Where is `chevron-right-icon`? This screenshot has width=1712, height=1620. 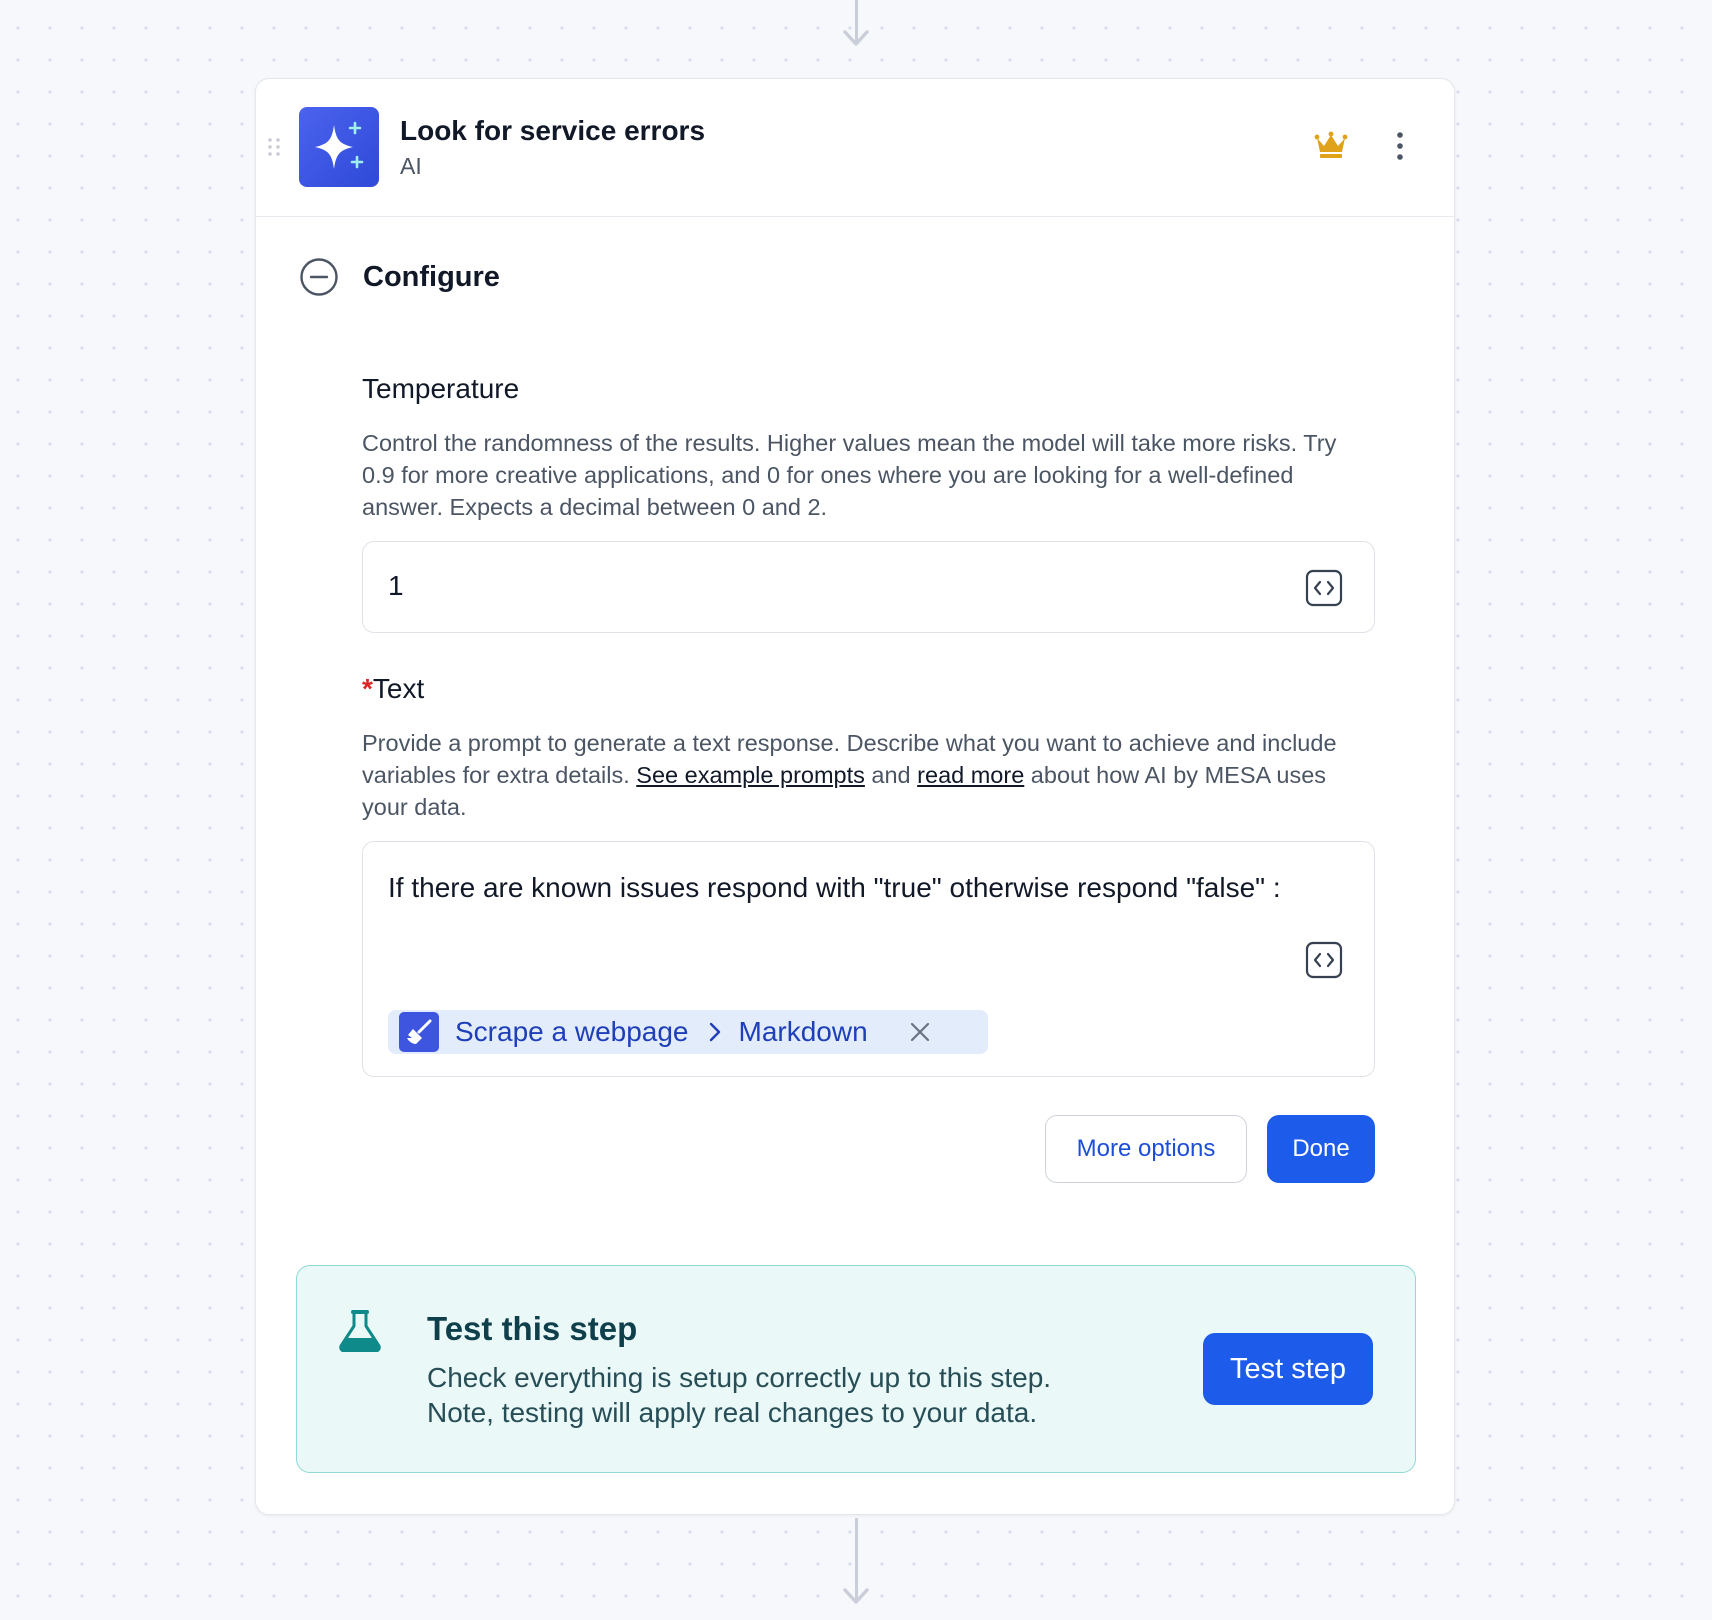 chevron-right-icon is located at coordinates (714, 1032).